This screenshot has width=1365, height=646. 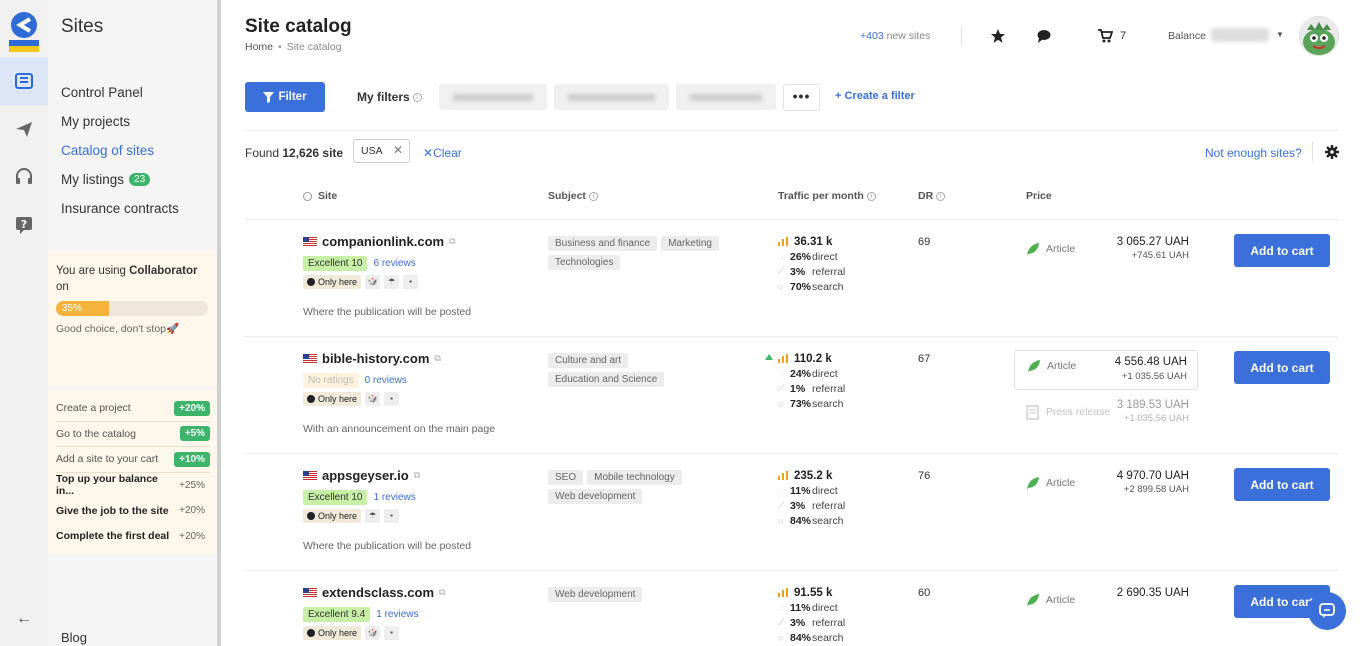 What do you see at coordinates (24, 129) in the screenshot?
I see `send-icon` at bounding box center [24, 129].